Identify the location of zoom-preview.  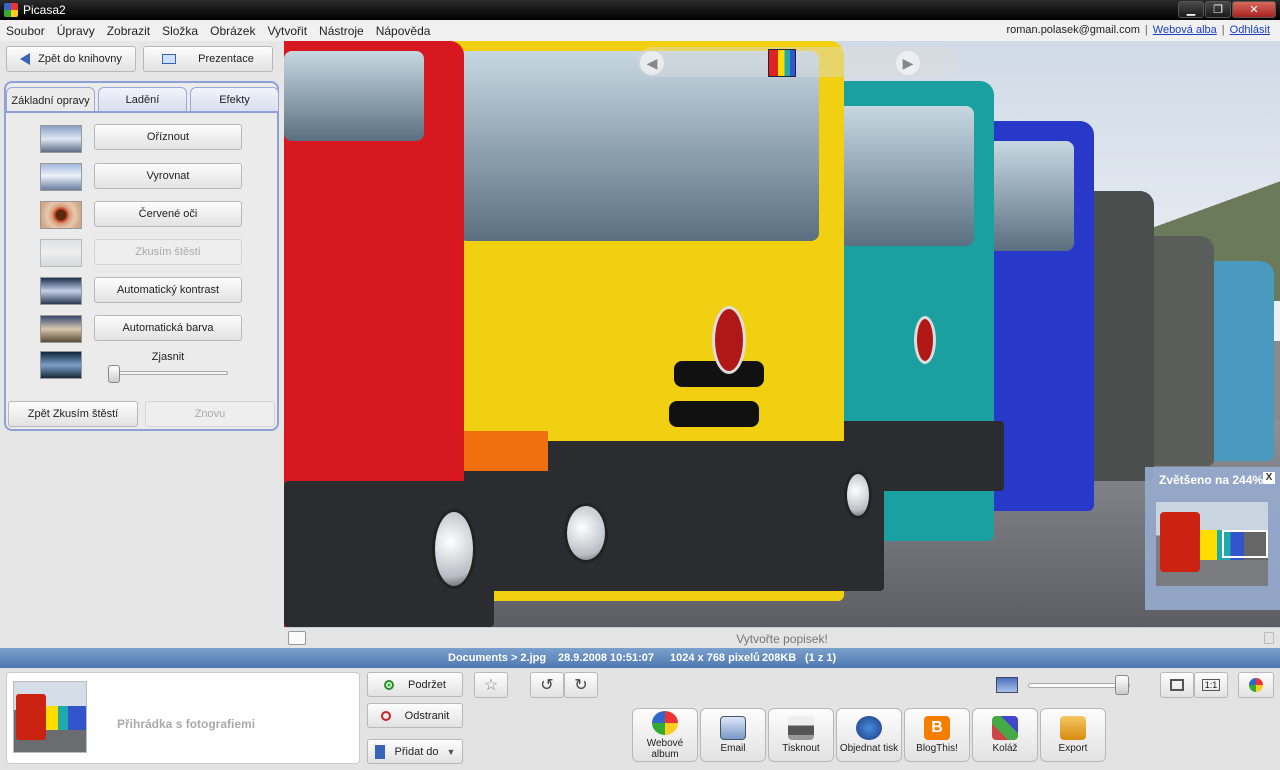
(1212, 544).